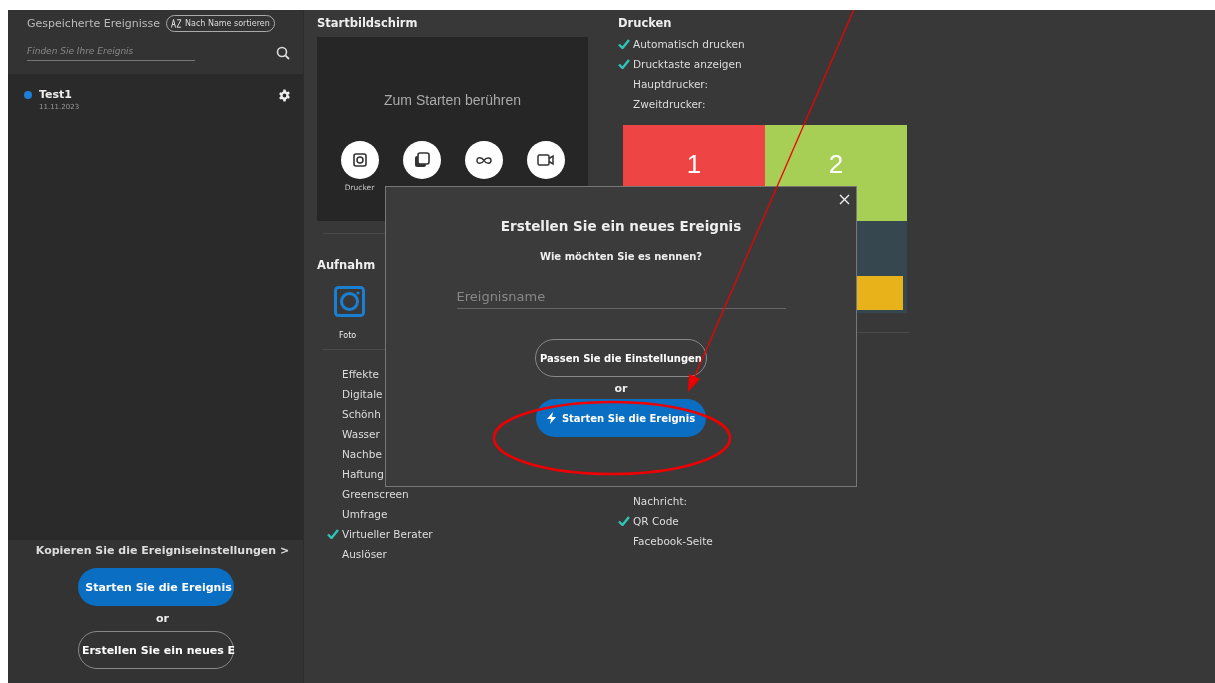 The height and width of the screenshot is (683, 1215). Describe the element at coordinates (645, 23) in the screenshot. I see `section-title: Drucken` at that location.